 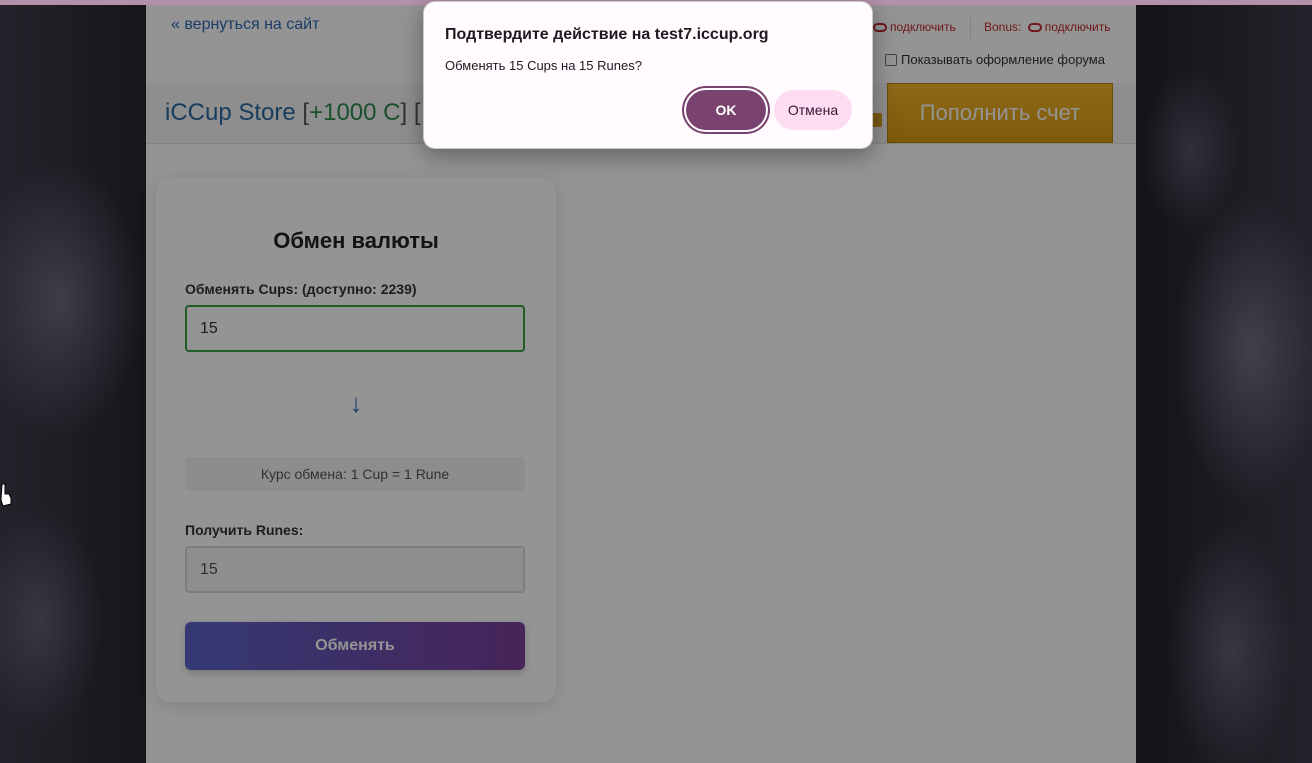 I want to click on cancel-button: Отмена, so click(x=813, y=110).